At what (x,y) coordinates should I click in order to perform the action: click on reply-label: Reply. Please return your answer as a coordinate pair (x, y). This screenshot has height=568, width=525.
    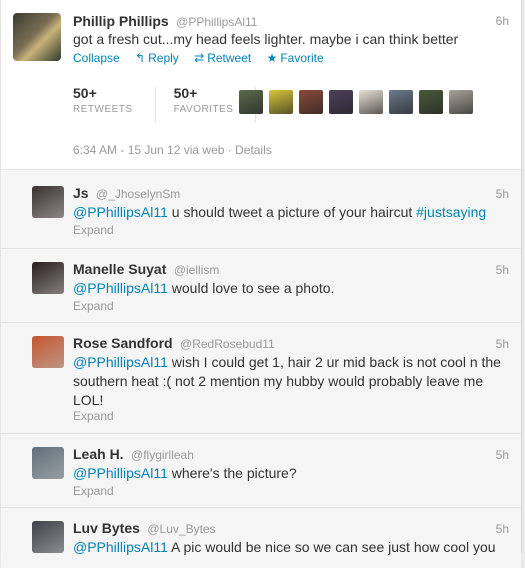
    Looking at the image, I should click on (163, 58).